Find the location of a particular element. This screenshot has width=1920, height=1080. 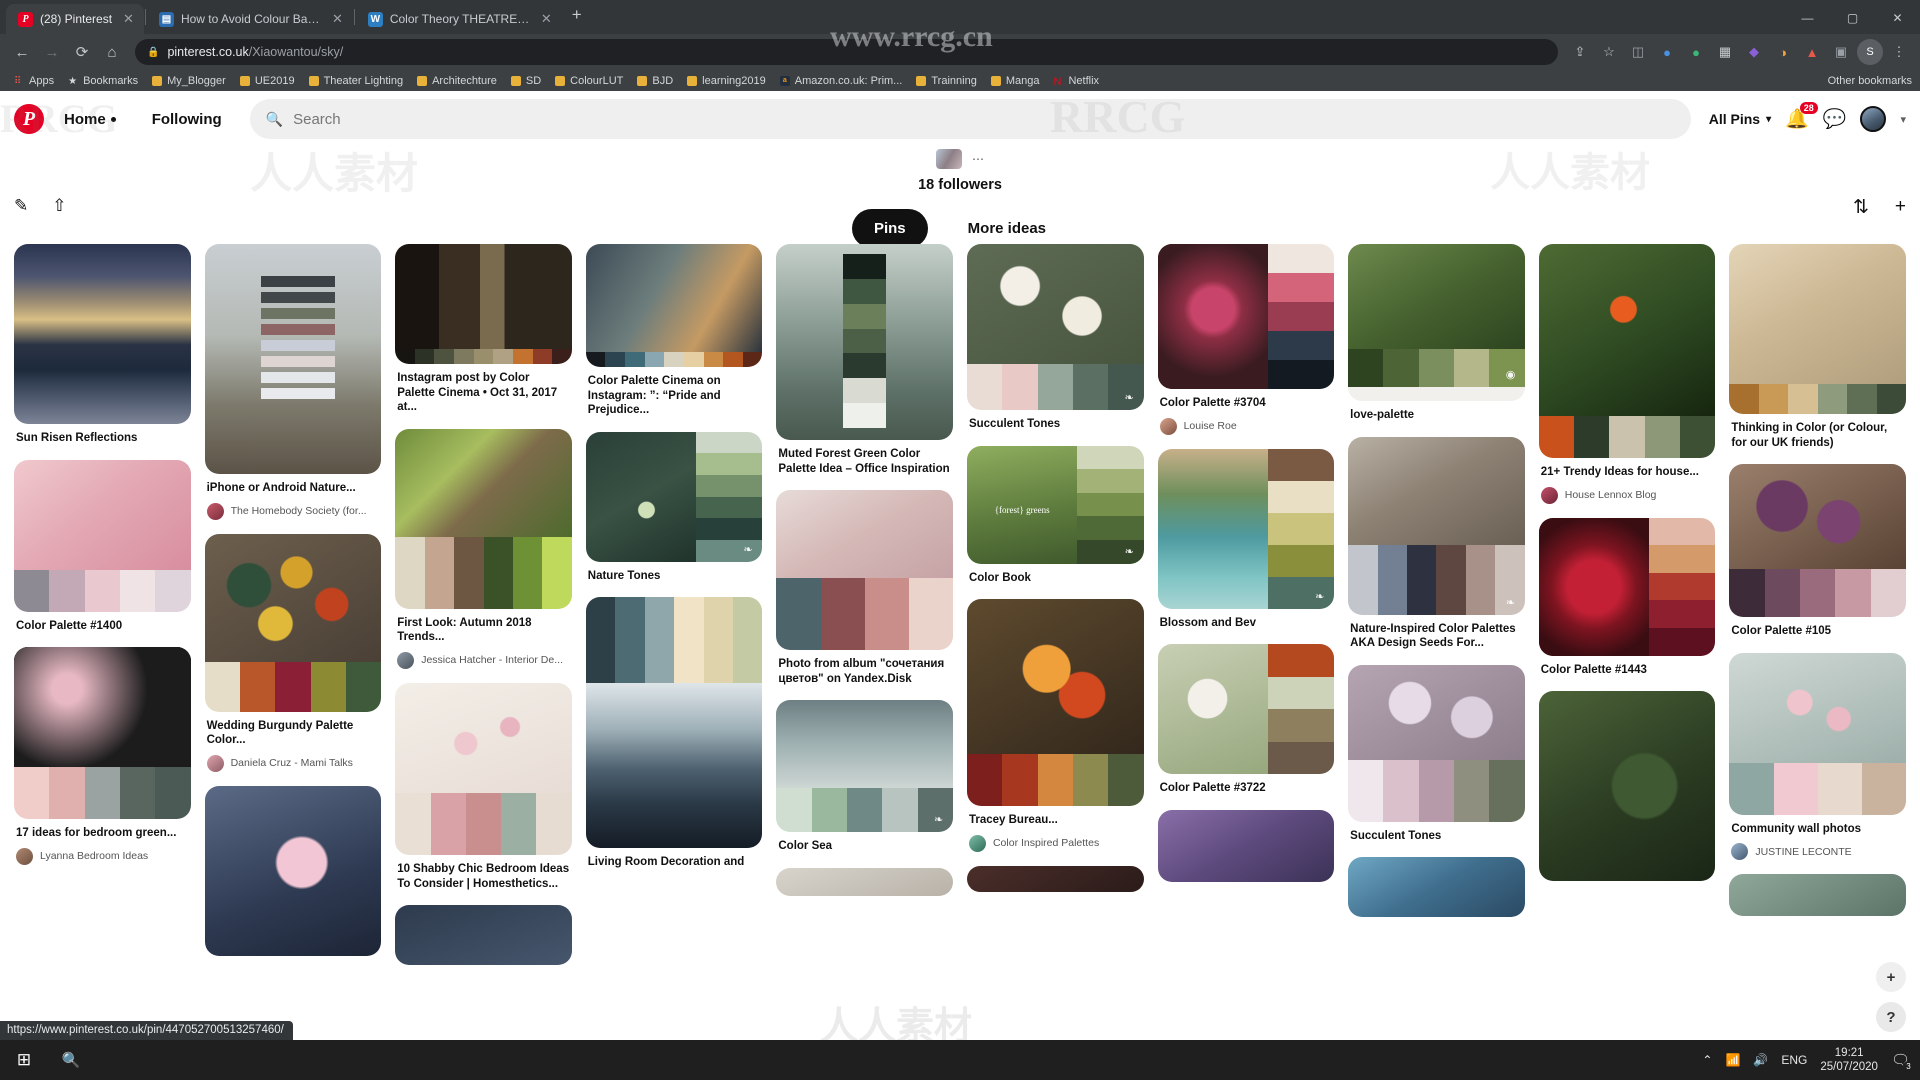

pin-author: Daniela Cruz - Mami Talks is located at coordinates (293, 763).